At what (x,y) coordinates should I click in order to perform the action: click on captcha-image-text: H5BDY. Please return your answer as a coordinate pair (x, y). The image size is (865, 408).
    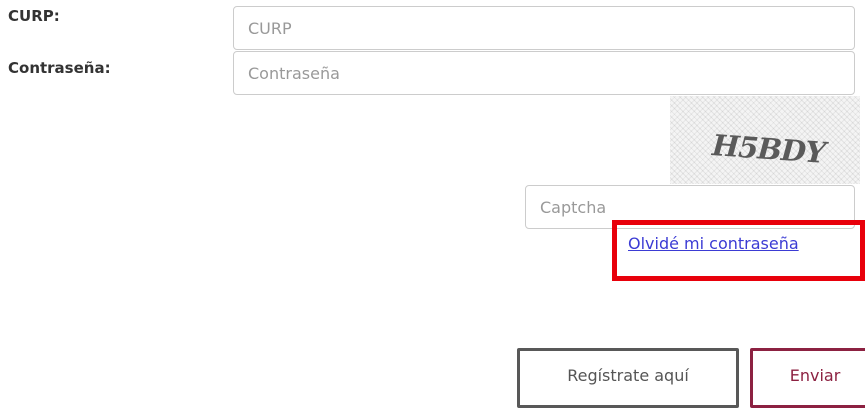
    Looking at the image, I should click on (768, 149).